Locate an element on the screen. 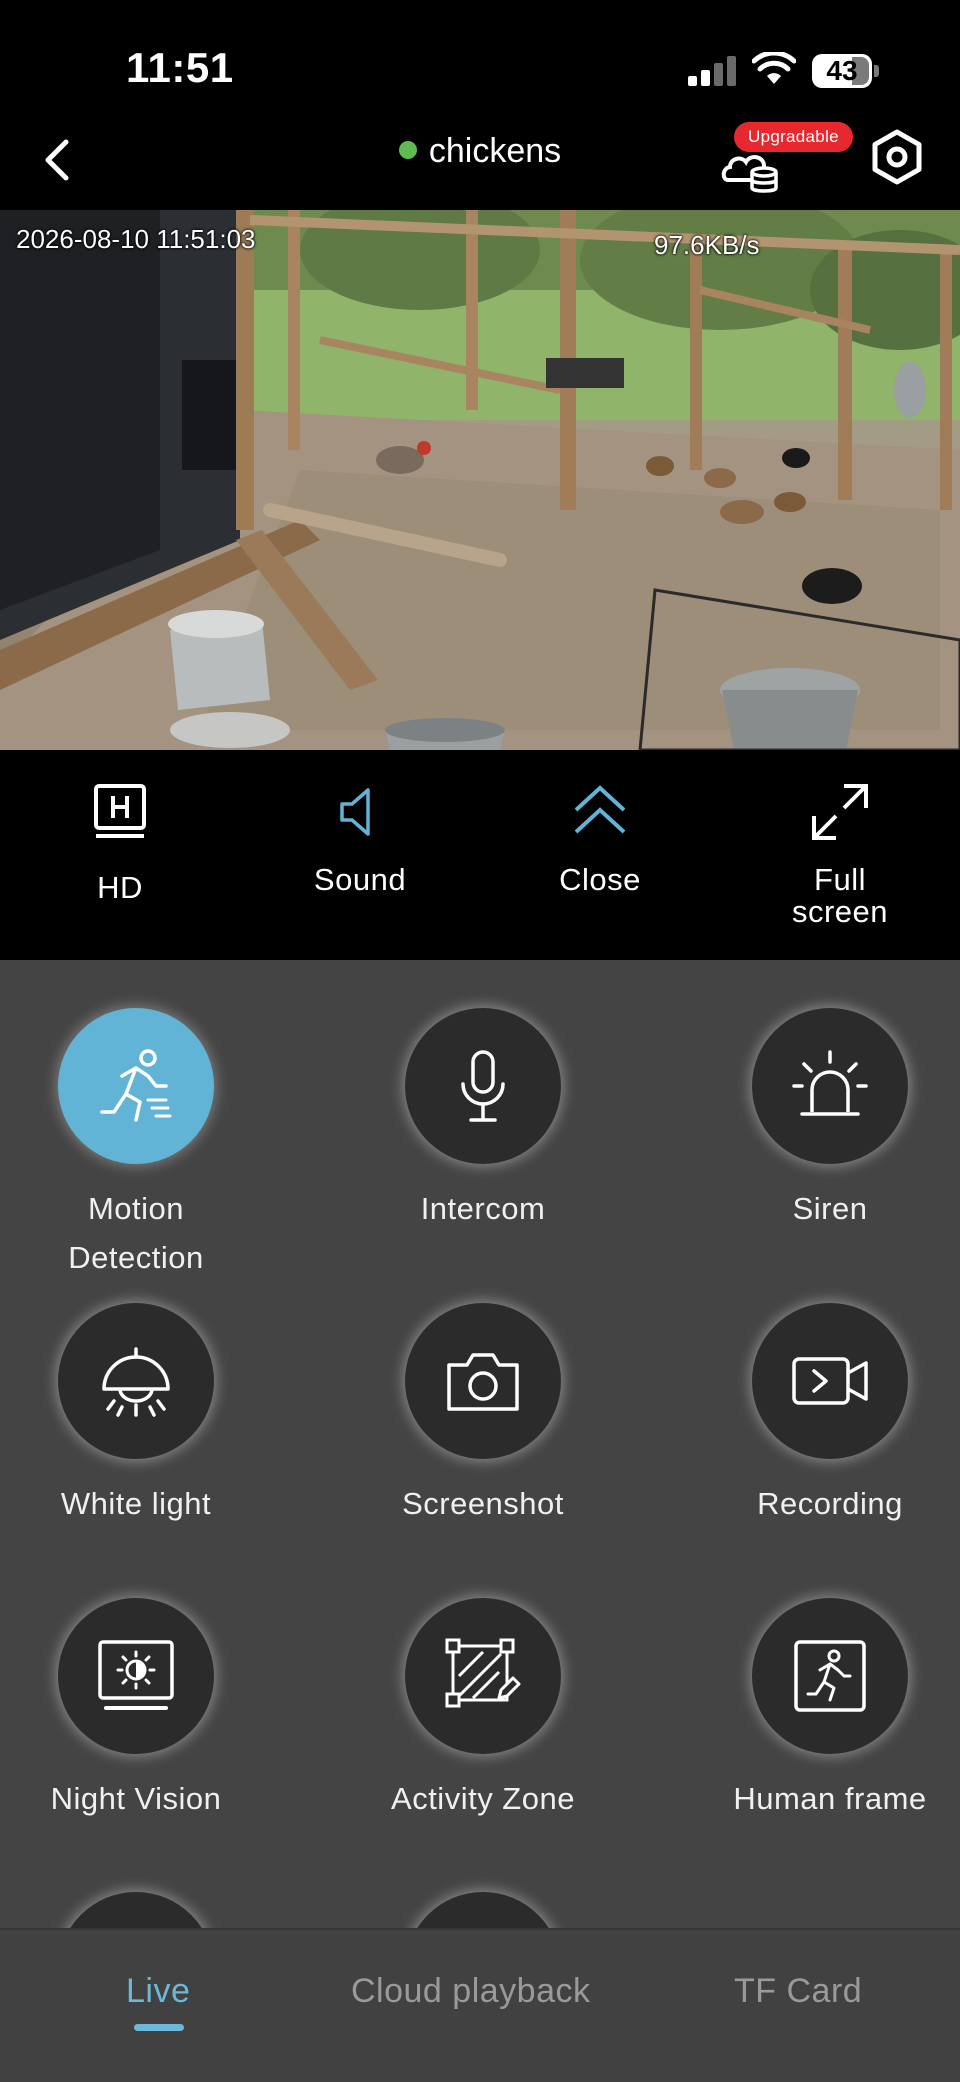 The height and width of the screenshot is (2082, 960). siren-button: Siren is located at coordinates (806, 1105).